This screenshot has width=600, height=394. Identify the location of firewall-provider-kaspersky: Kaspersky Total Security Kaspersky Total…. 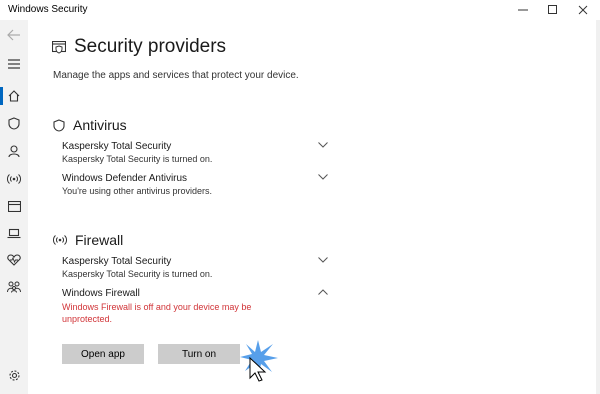
(195, 267).